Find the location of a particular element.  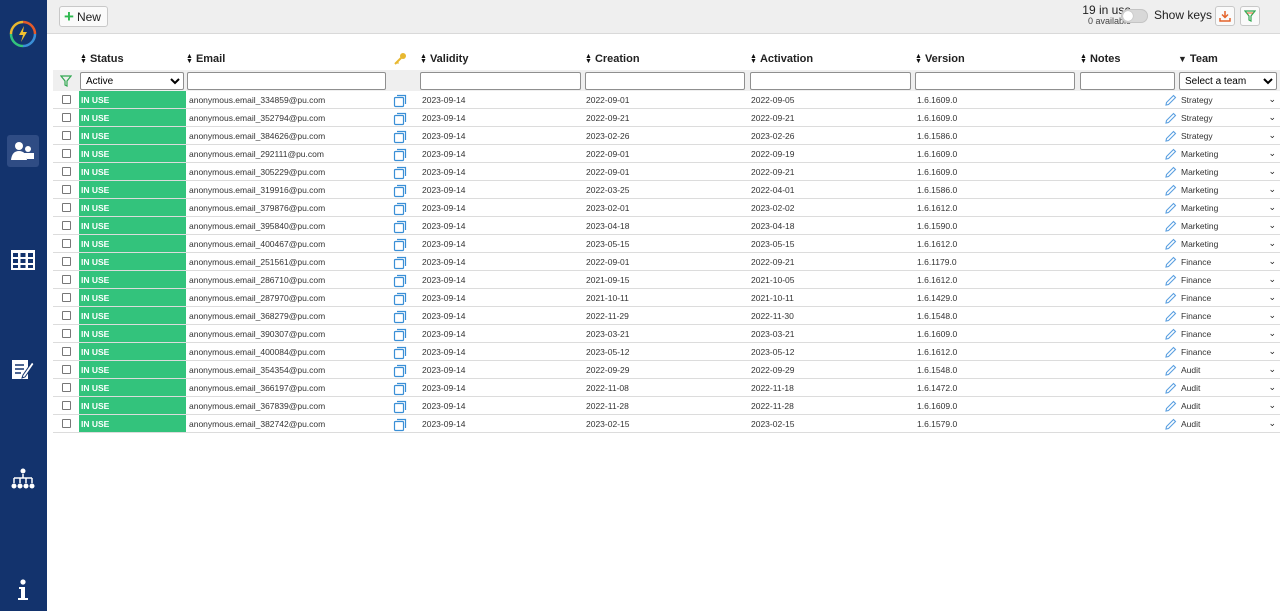

creation-filter-input is located at coordinates (665, 81).